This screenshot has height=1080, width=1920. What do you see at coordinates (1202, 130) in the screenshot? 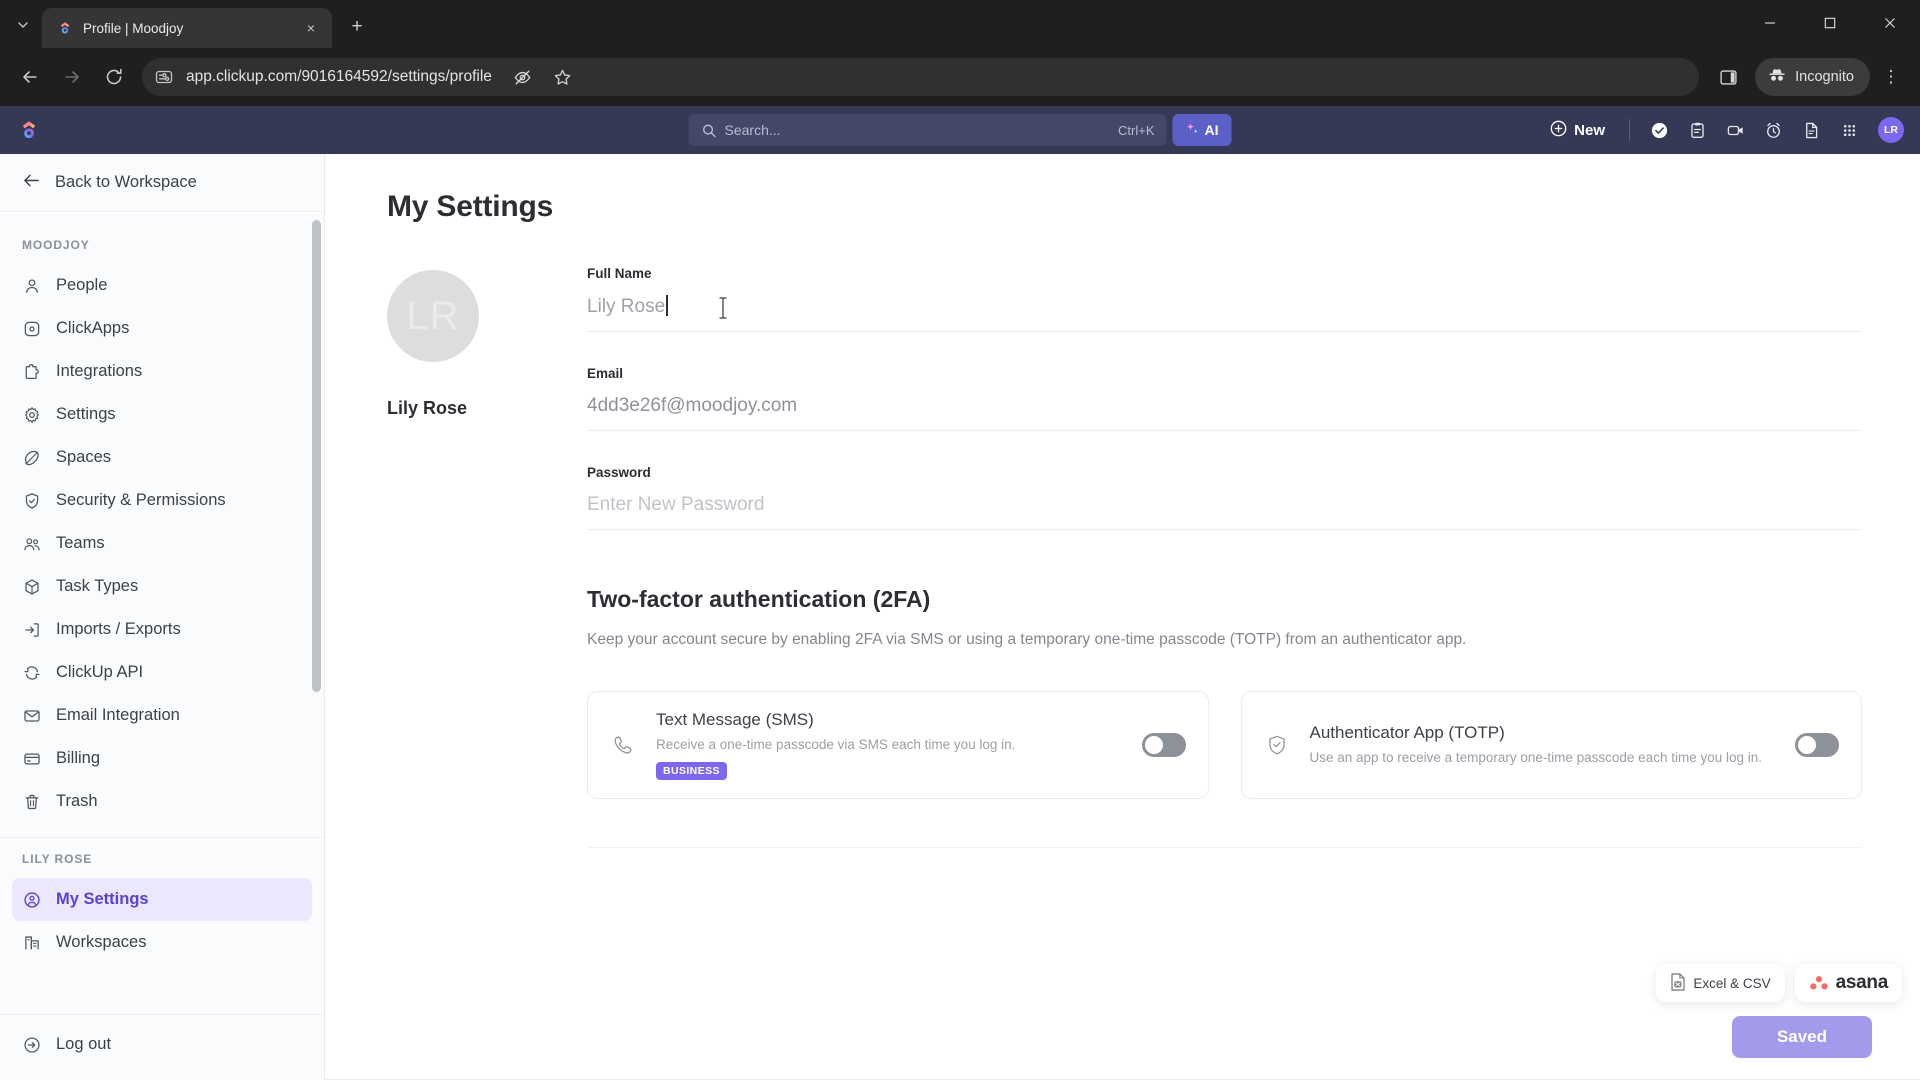
I see `ai-button: AI` at bounding box center [1202, 130].